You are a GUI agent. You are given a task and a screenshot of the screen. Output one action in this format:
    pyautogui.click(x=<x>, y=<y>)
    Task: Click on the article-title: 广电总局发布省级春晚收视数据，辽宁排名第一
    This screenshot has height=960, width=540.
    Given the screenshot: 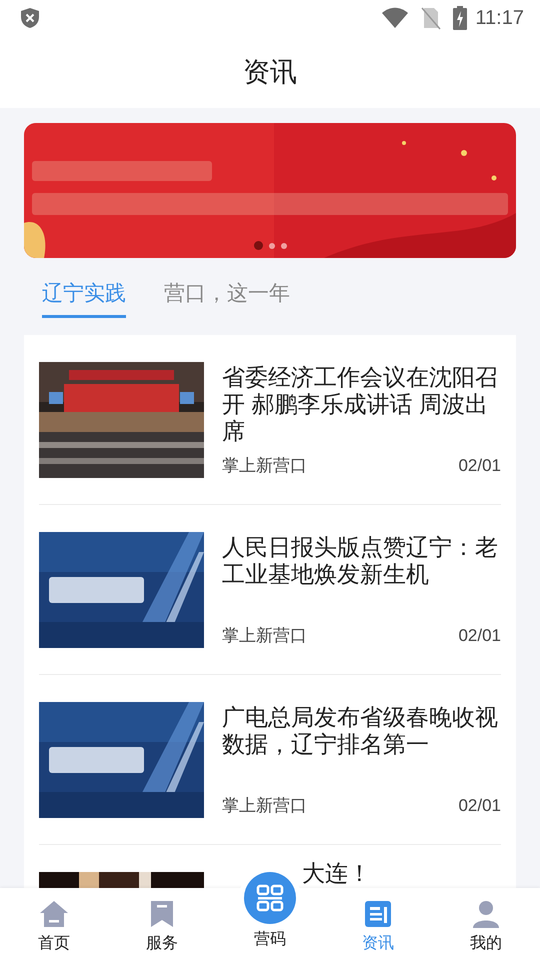 What is the action you would take?
    pyautogui.click(x=361, y=731)
    